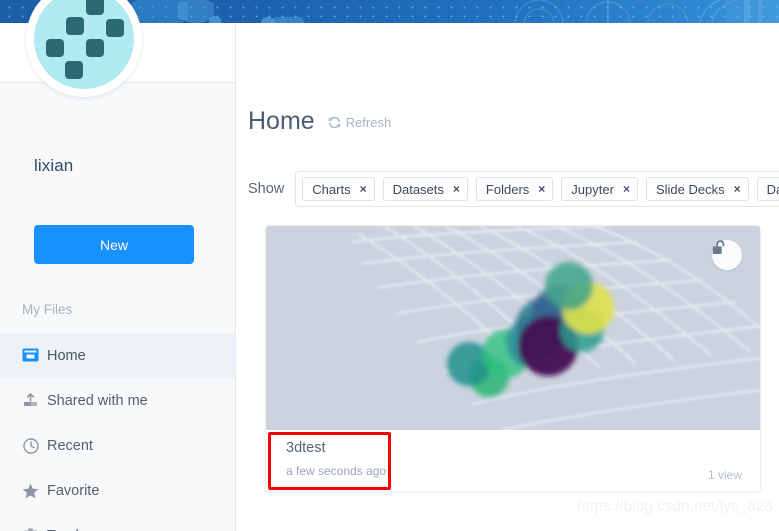 Image resolution: width=779 pixels, height=531 pixels. Describe the element at coordinates (513, 460) in the screenshot. I see `card-footer: 3dtest a few seconds ago 1 view` at that location.